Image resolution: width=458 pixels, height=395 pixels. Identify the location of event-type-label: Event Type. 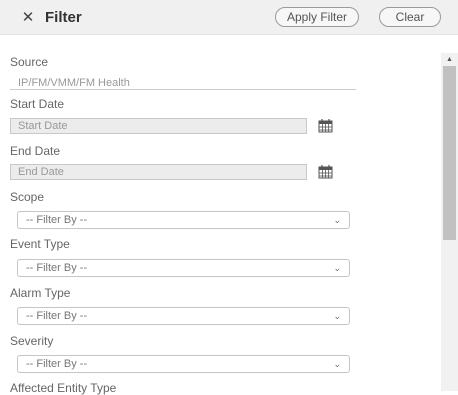
(40, 244).